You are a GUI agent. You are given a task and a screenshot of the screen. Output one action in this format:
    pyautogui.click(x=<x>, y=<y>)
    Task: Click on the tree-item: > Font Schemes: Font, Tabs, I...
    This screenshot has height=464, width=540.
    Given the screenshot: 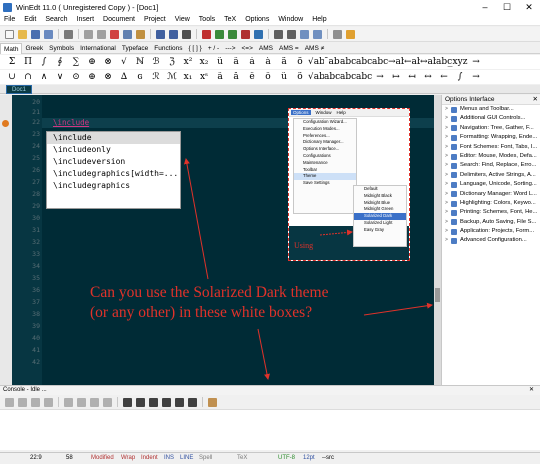 What is the action you would take?
    pyautogui.click(x=491, y=147)
    